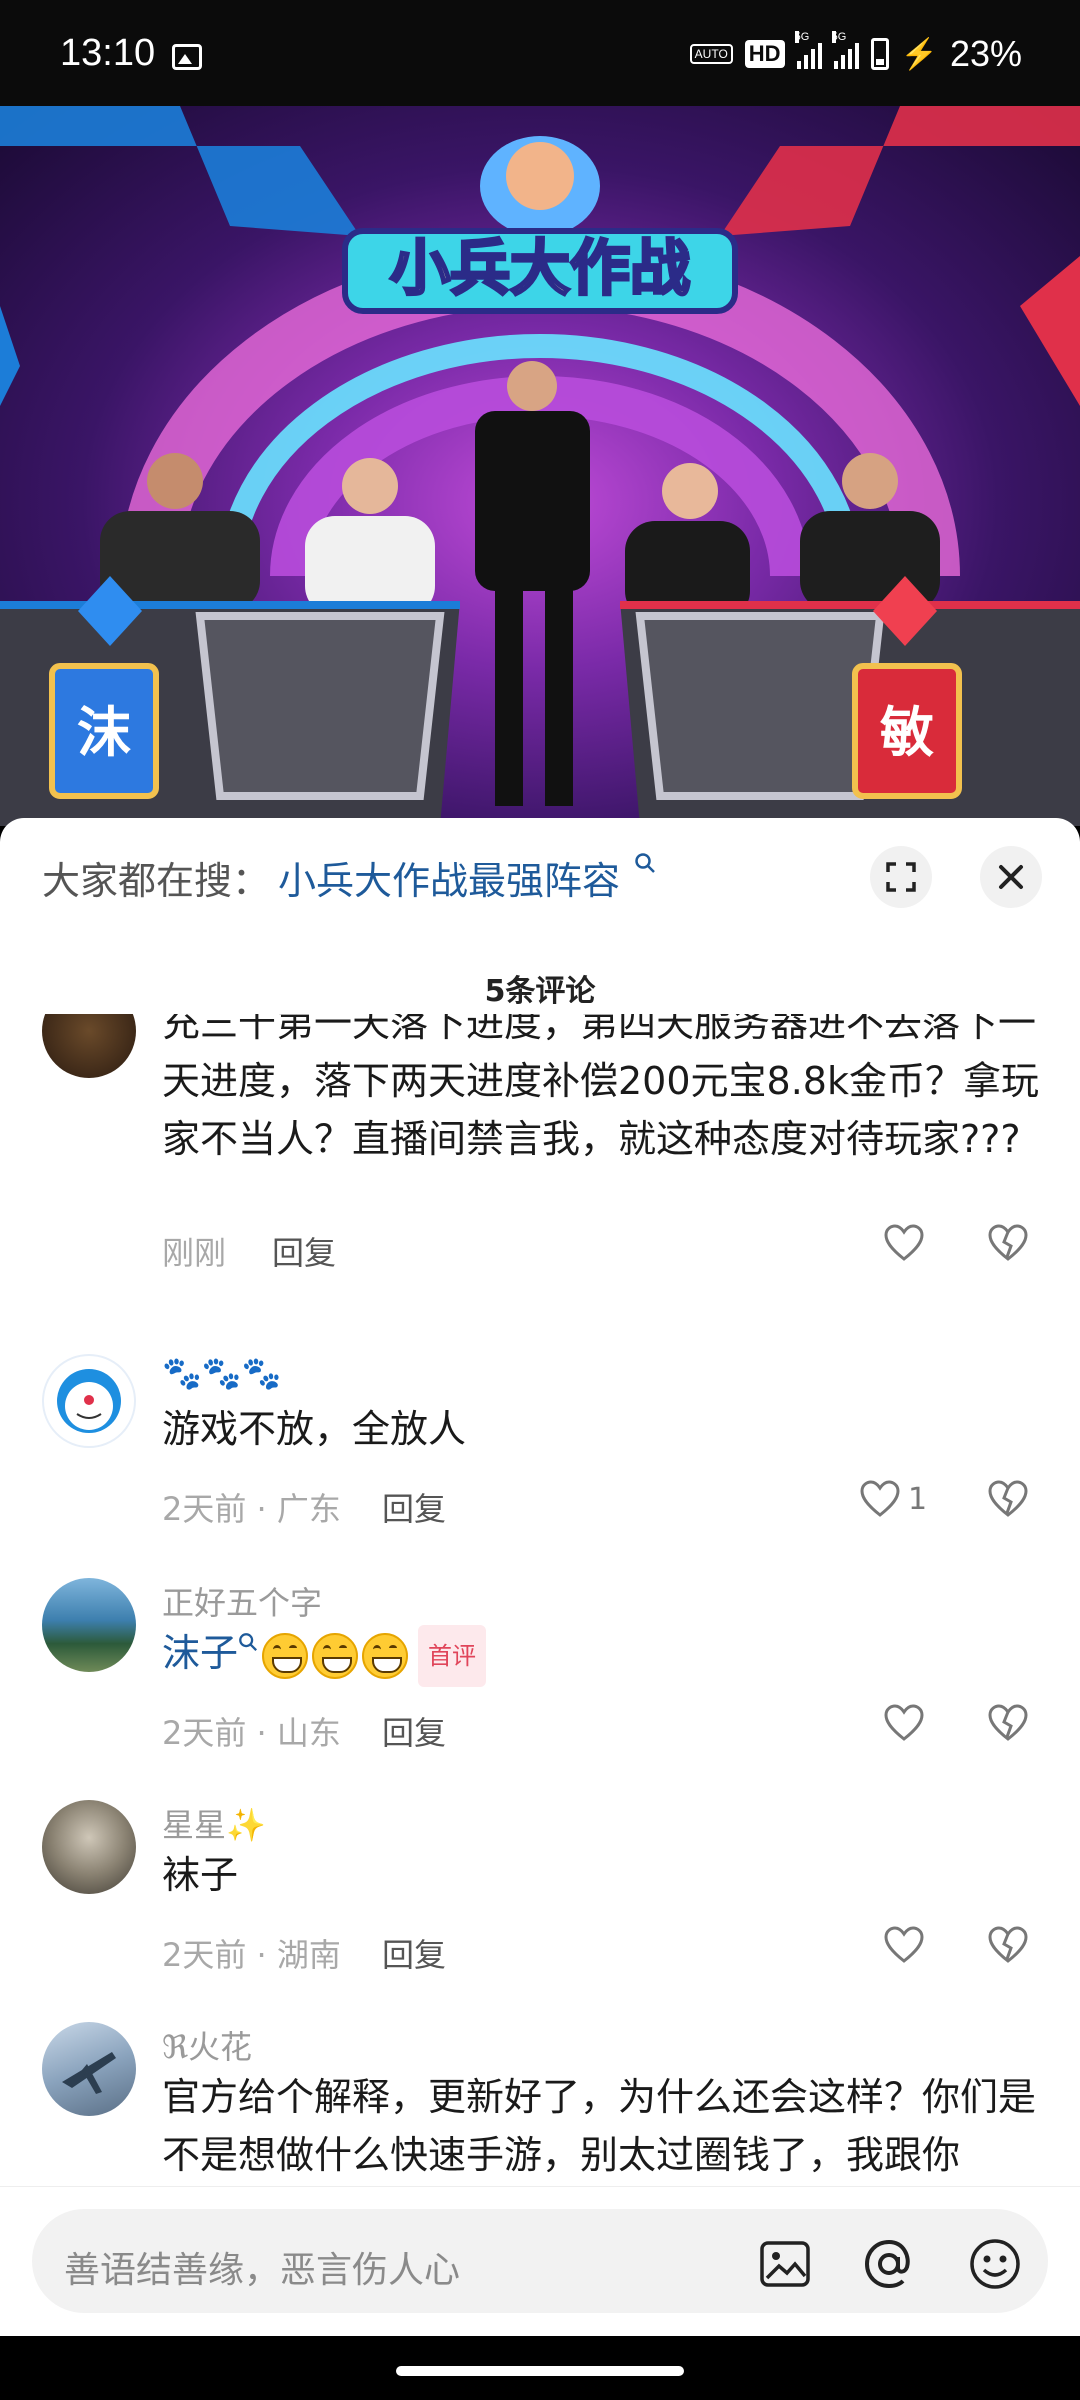  Describe the element at coordinates (845, 50) in the screenshot. I see `signal-icon-2: 5G` at that location.